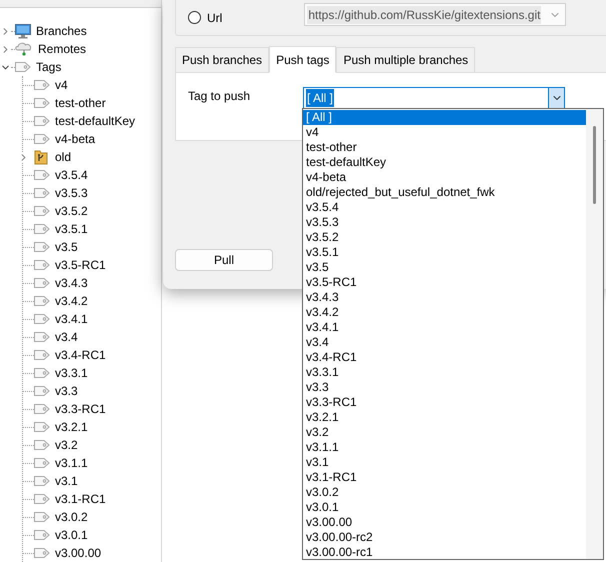 The height and width of the screenshot is (562, 606). What do you see at coordinates (62, 49) in the screenshot?
I see `tree-item: Remotes` at bounding box center [62, 49].